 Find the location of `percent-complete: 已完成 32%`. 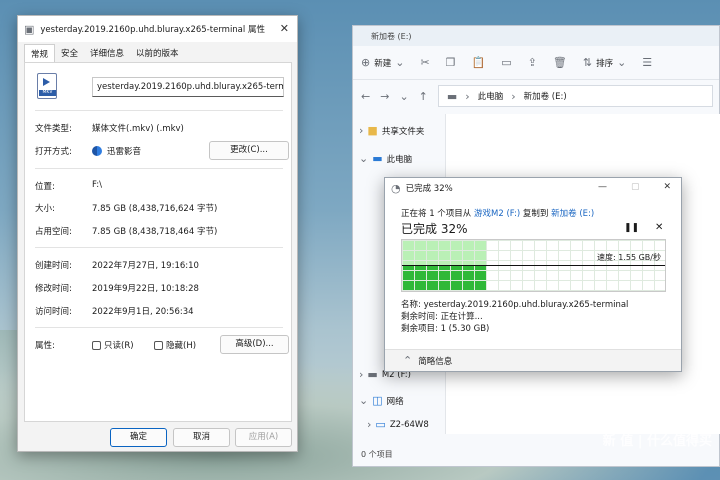

percent-complete: 已完成 32% is located at coordinates (434, 229).